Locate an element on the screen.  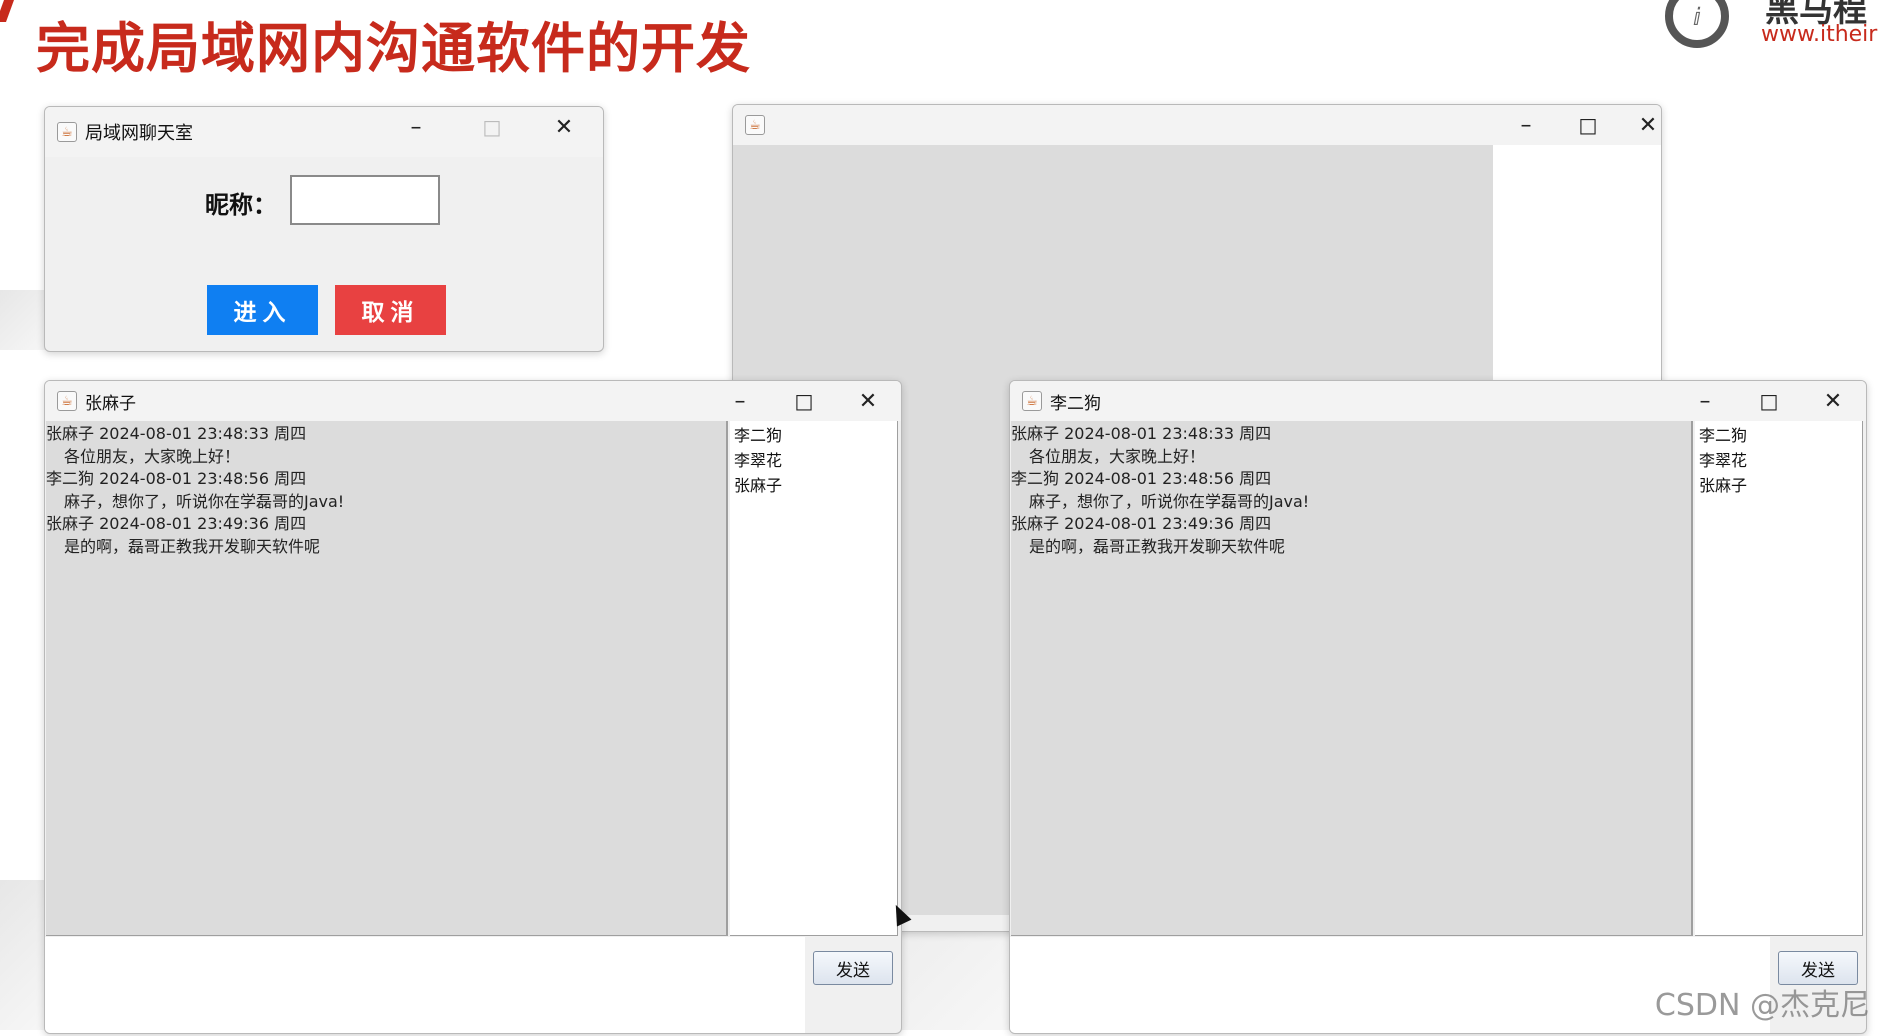
chat-window-title: 张麻子 is located at coordinates (110, 403).